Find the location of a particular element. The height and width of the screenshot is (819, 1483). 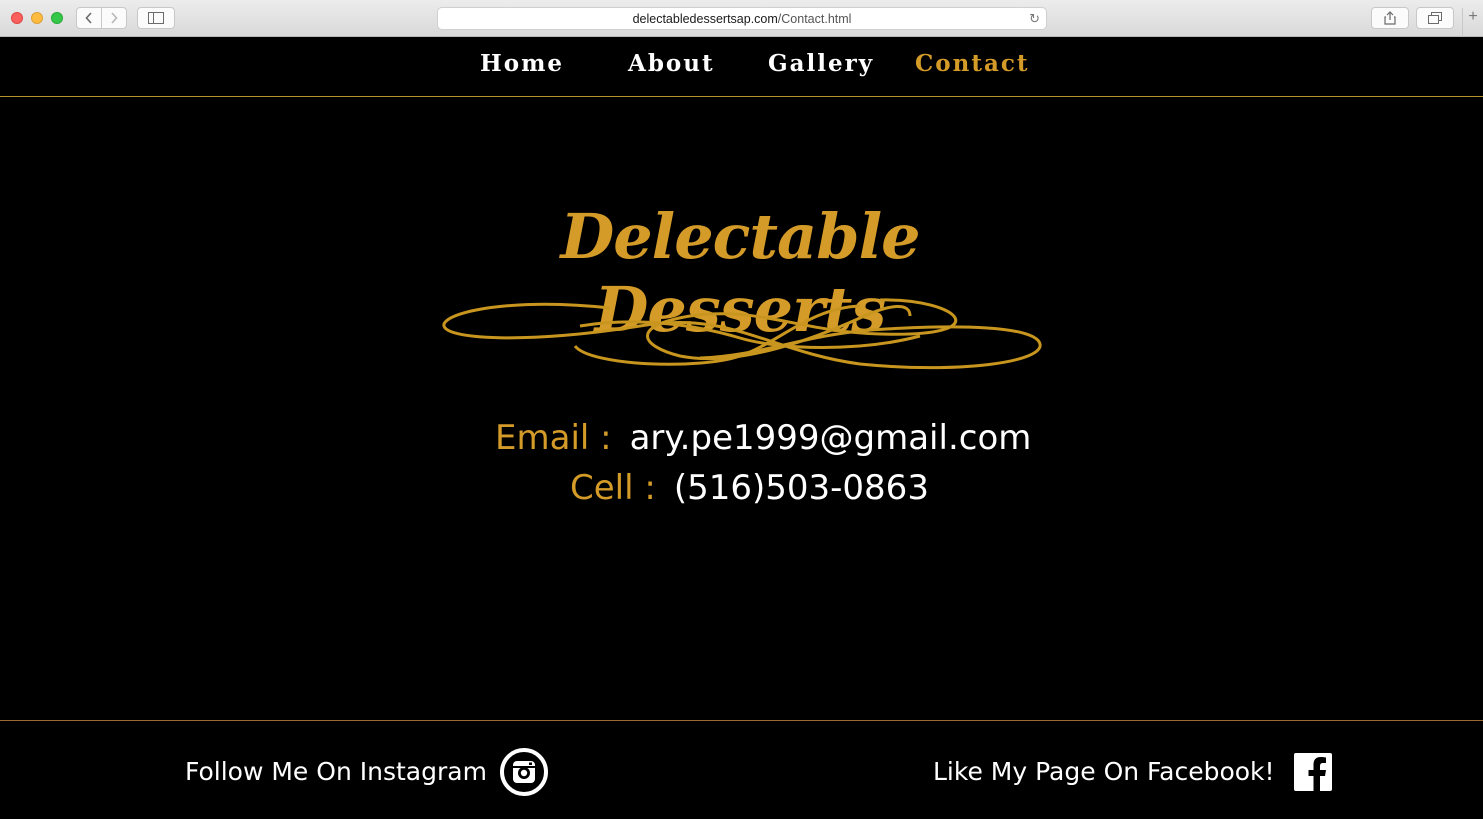

facebook-icon is located at coordinates (1313, 772).